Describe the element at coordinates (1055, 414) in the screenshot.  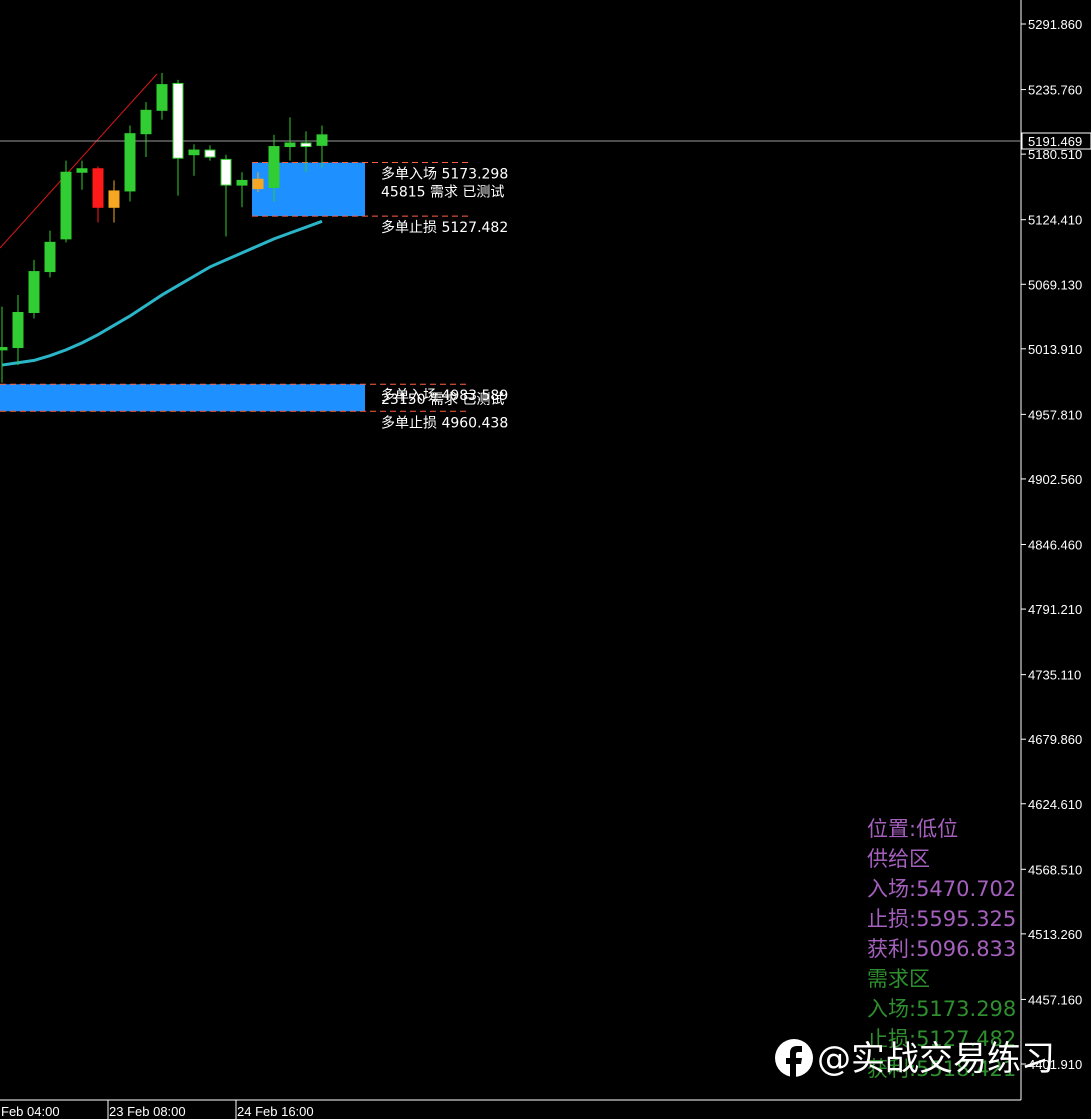
I see `price-tick-label: 4957.810` at that location.